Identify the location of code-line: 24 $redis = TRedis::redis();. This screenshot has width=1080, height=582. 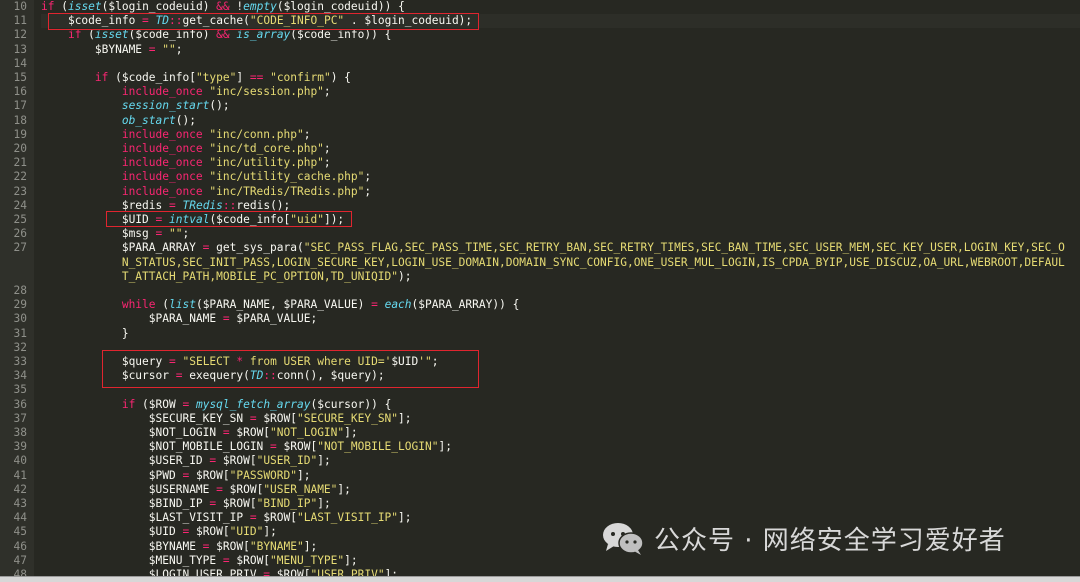
(540, 206).